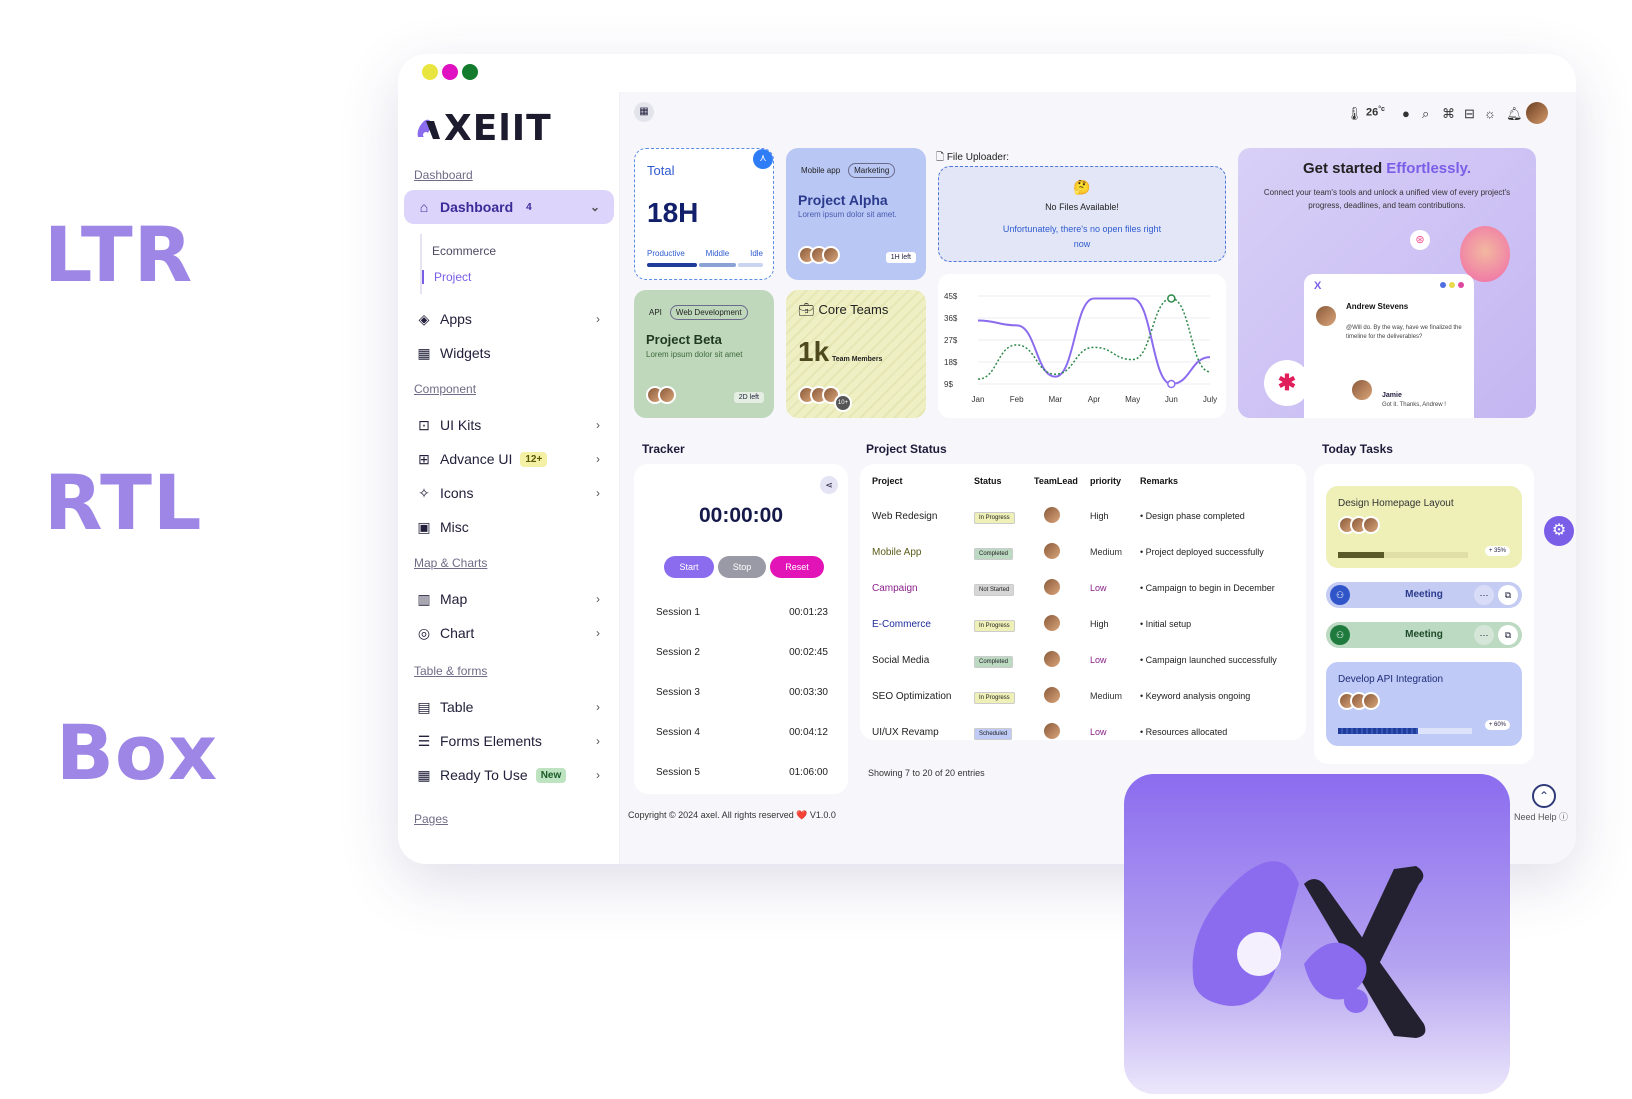 This screenshot has height=1099, width=1632. What do you see at coordinates (459, 251) in the screenshot?
I see `sidebar-sub-ecommerce: Ecommerce` at bounding box center [459, 251].